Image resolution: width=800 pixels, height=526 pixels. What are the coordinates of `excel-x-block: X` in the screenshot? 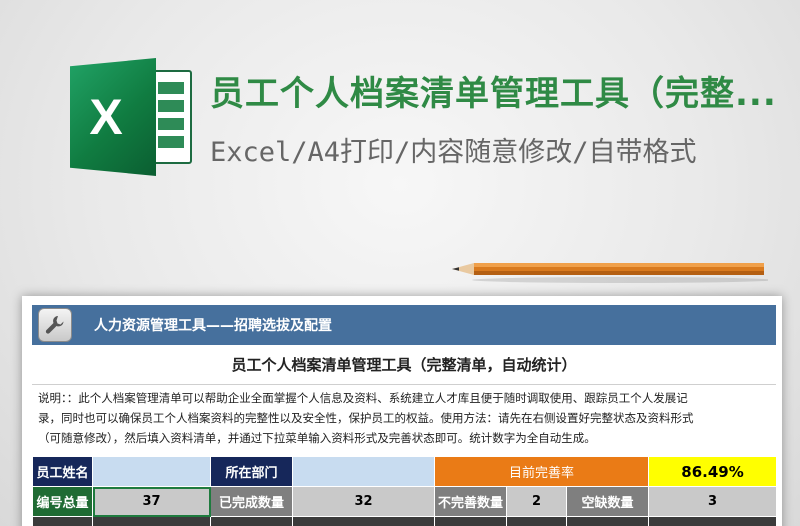 It's located at (113, 117).